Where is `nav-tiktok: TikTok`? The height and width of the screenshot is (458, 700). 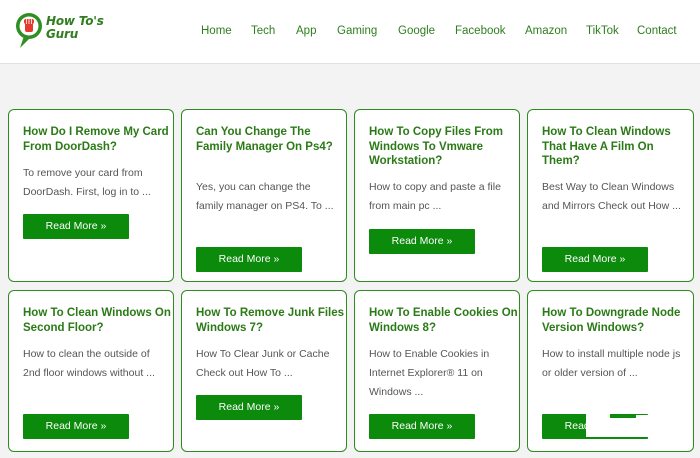 nav-tiktok: TikTok is located at coordinates (602, 31).